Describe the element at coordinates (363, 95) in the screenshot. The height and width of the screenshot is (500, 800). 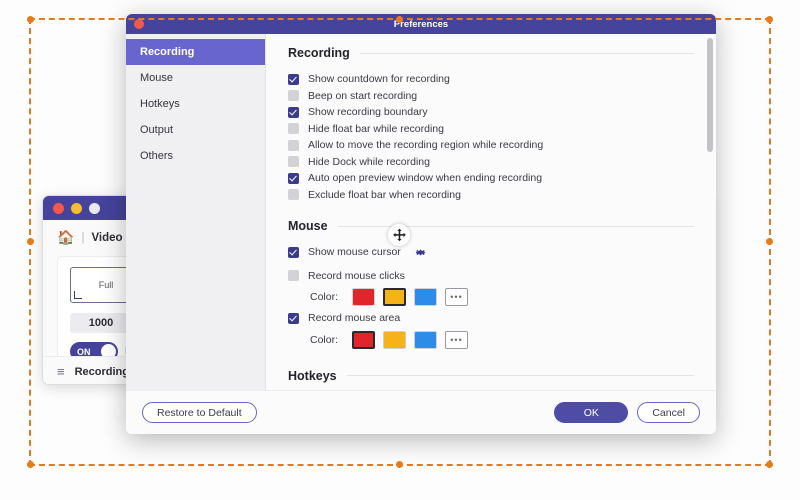
I see `option-label: Beep on start recording` at that location.